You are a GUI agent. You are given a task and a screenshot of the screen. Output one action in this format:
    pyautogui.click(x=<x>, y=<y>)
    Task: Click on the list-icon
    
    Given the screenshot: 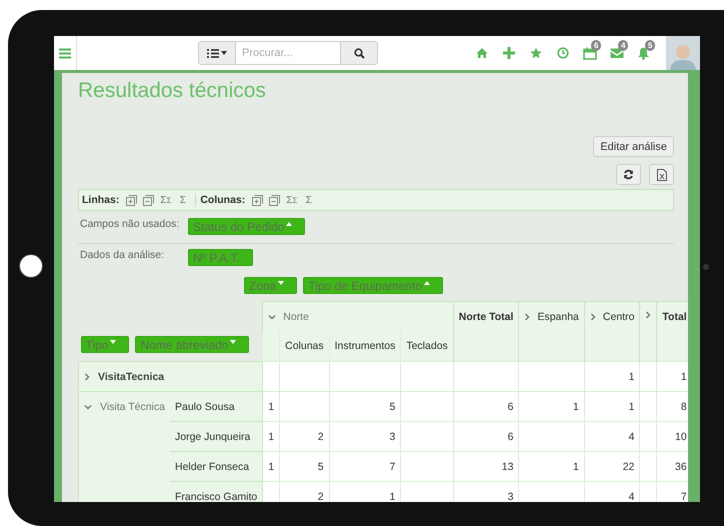 What is the action you would take?
    pyautogui.click(x=213, y=53)
    